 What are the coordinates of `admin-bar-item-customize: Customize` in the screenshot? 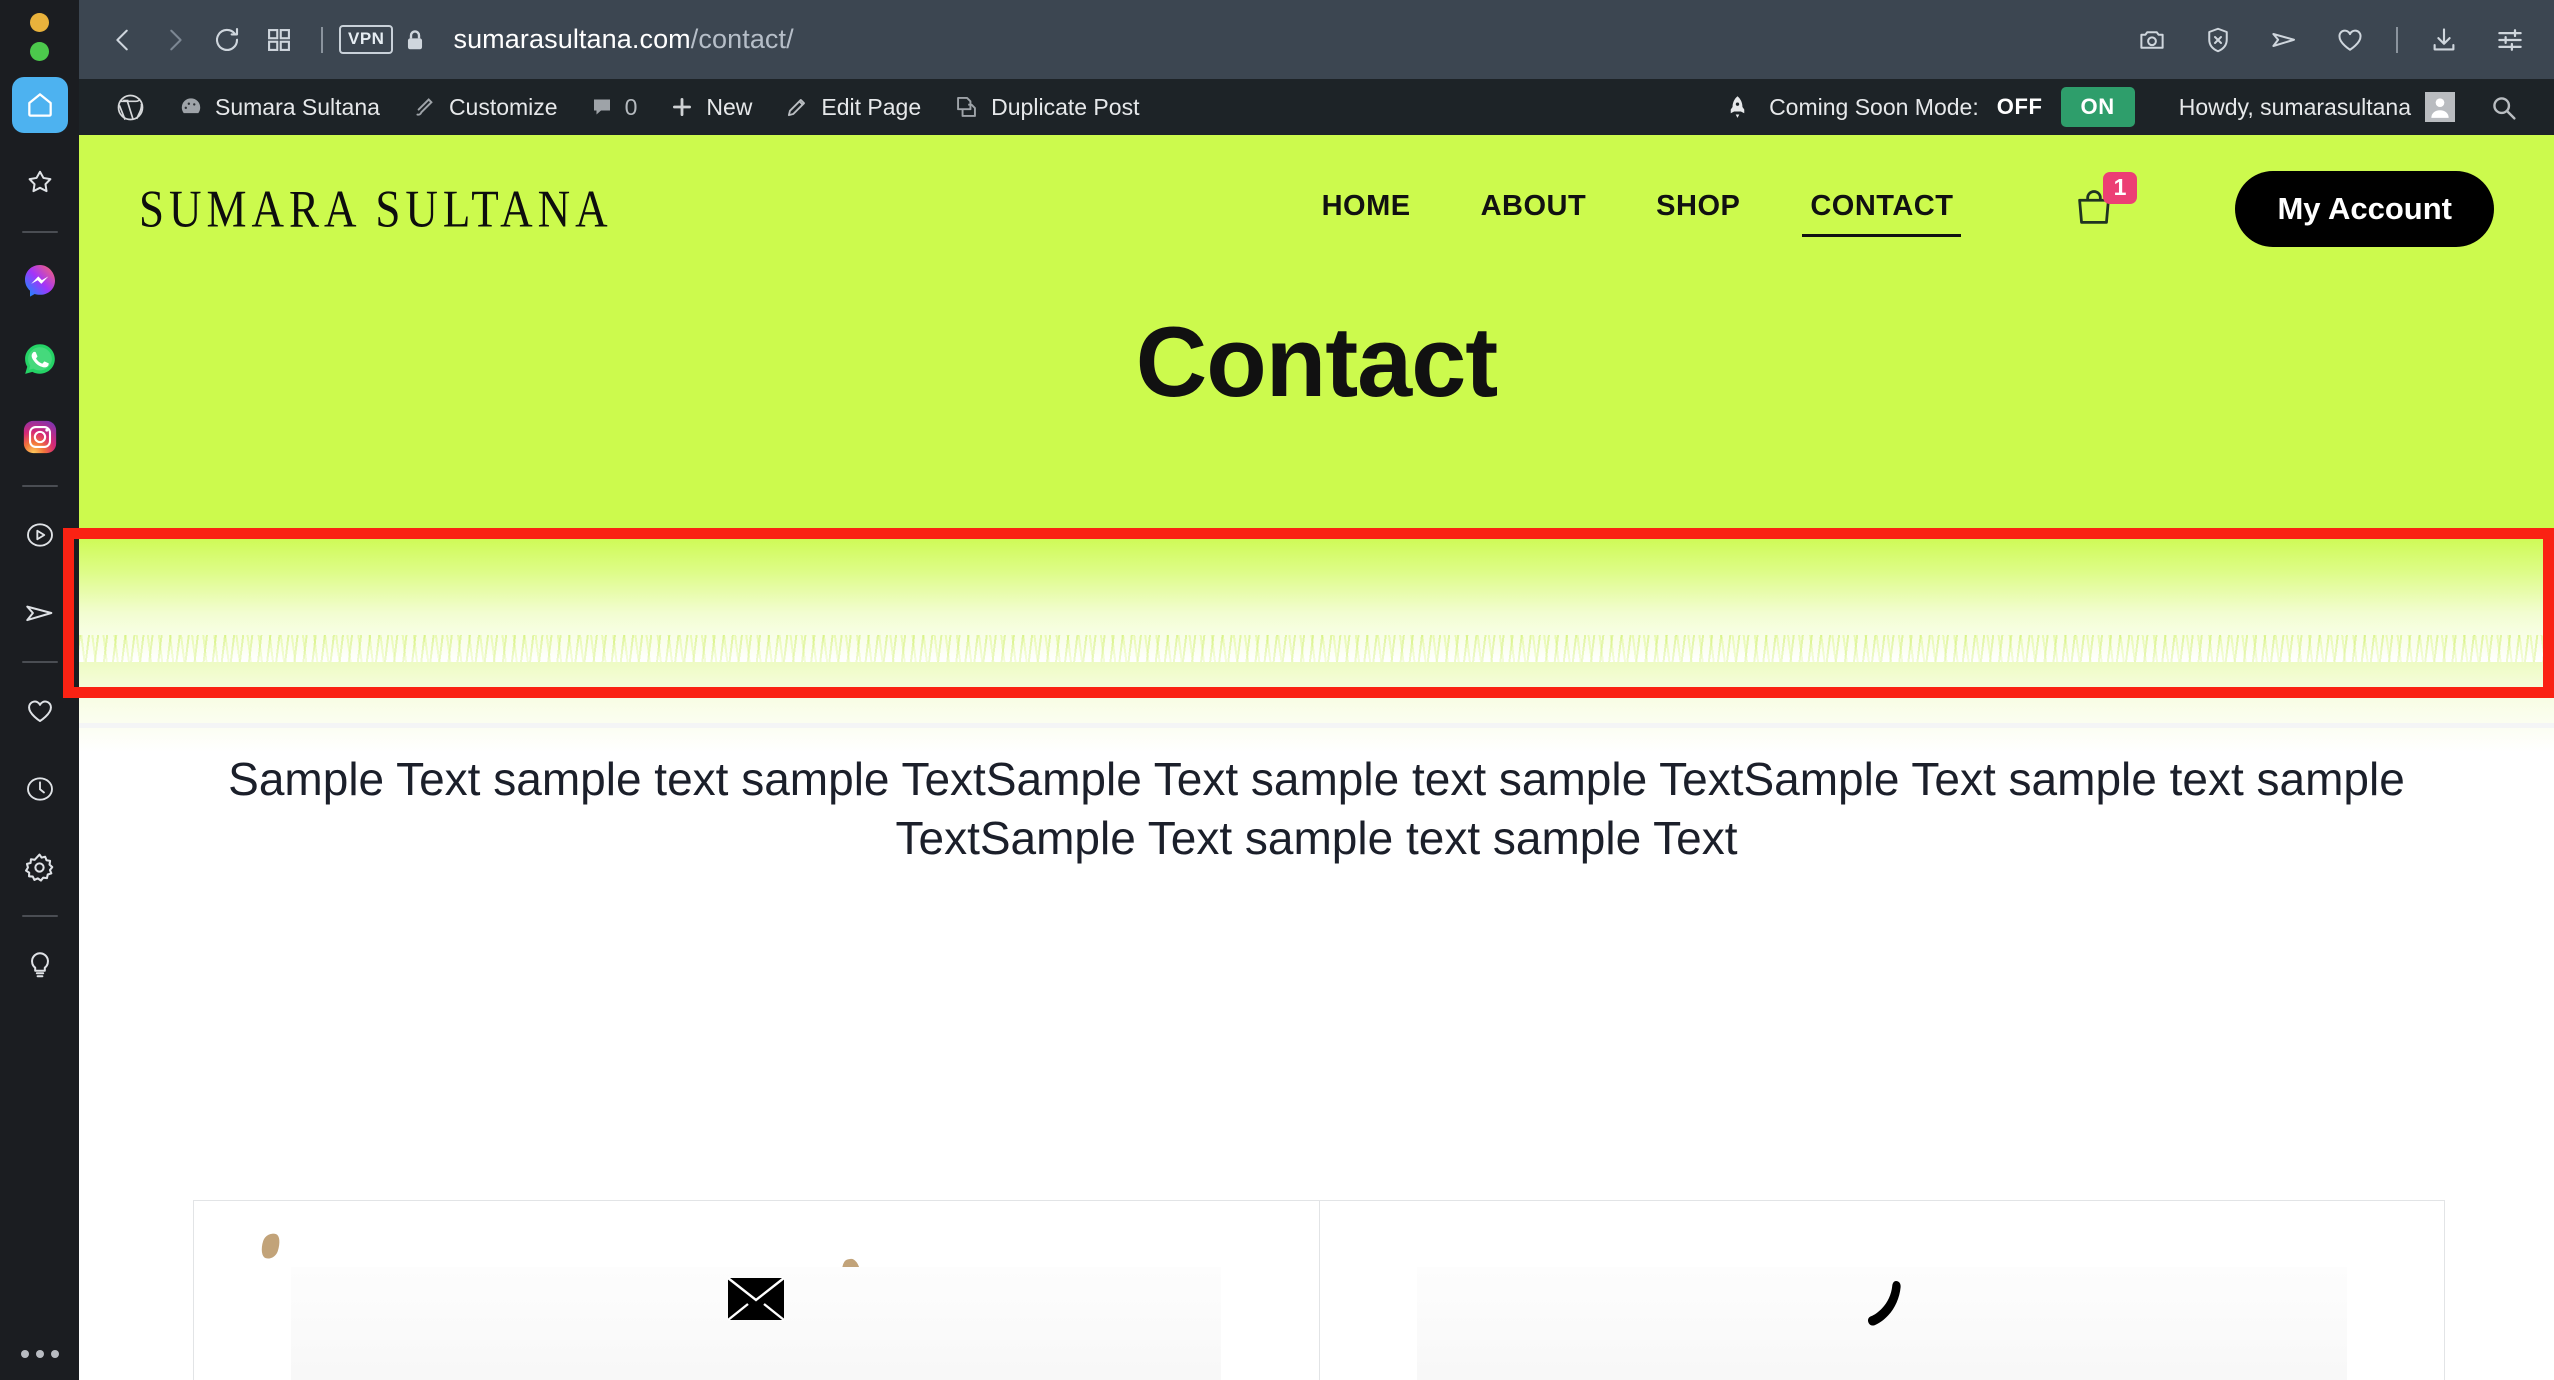 It's located at (485, 107).